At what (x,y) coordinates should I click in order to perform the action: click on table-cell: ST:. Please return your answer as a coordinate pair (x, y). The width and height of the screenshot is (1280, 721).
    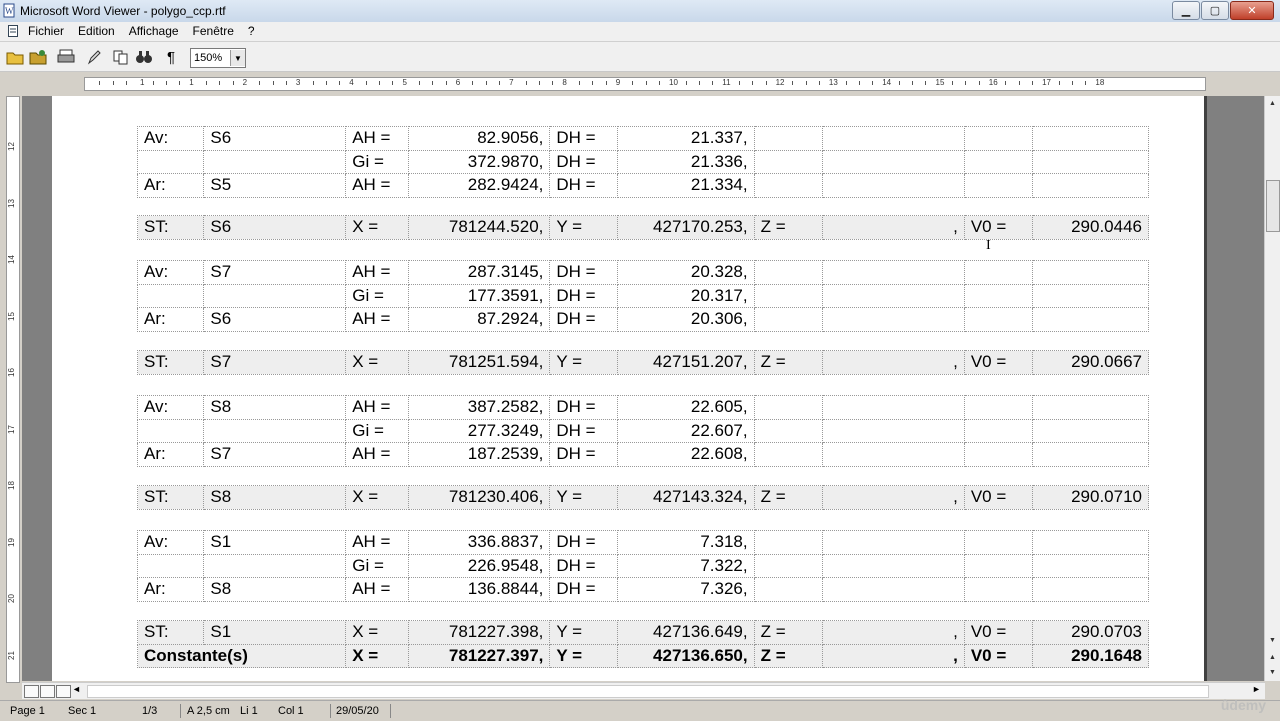
    Looking at the image, I should click on (170, 497).